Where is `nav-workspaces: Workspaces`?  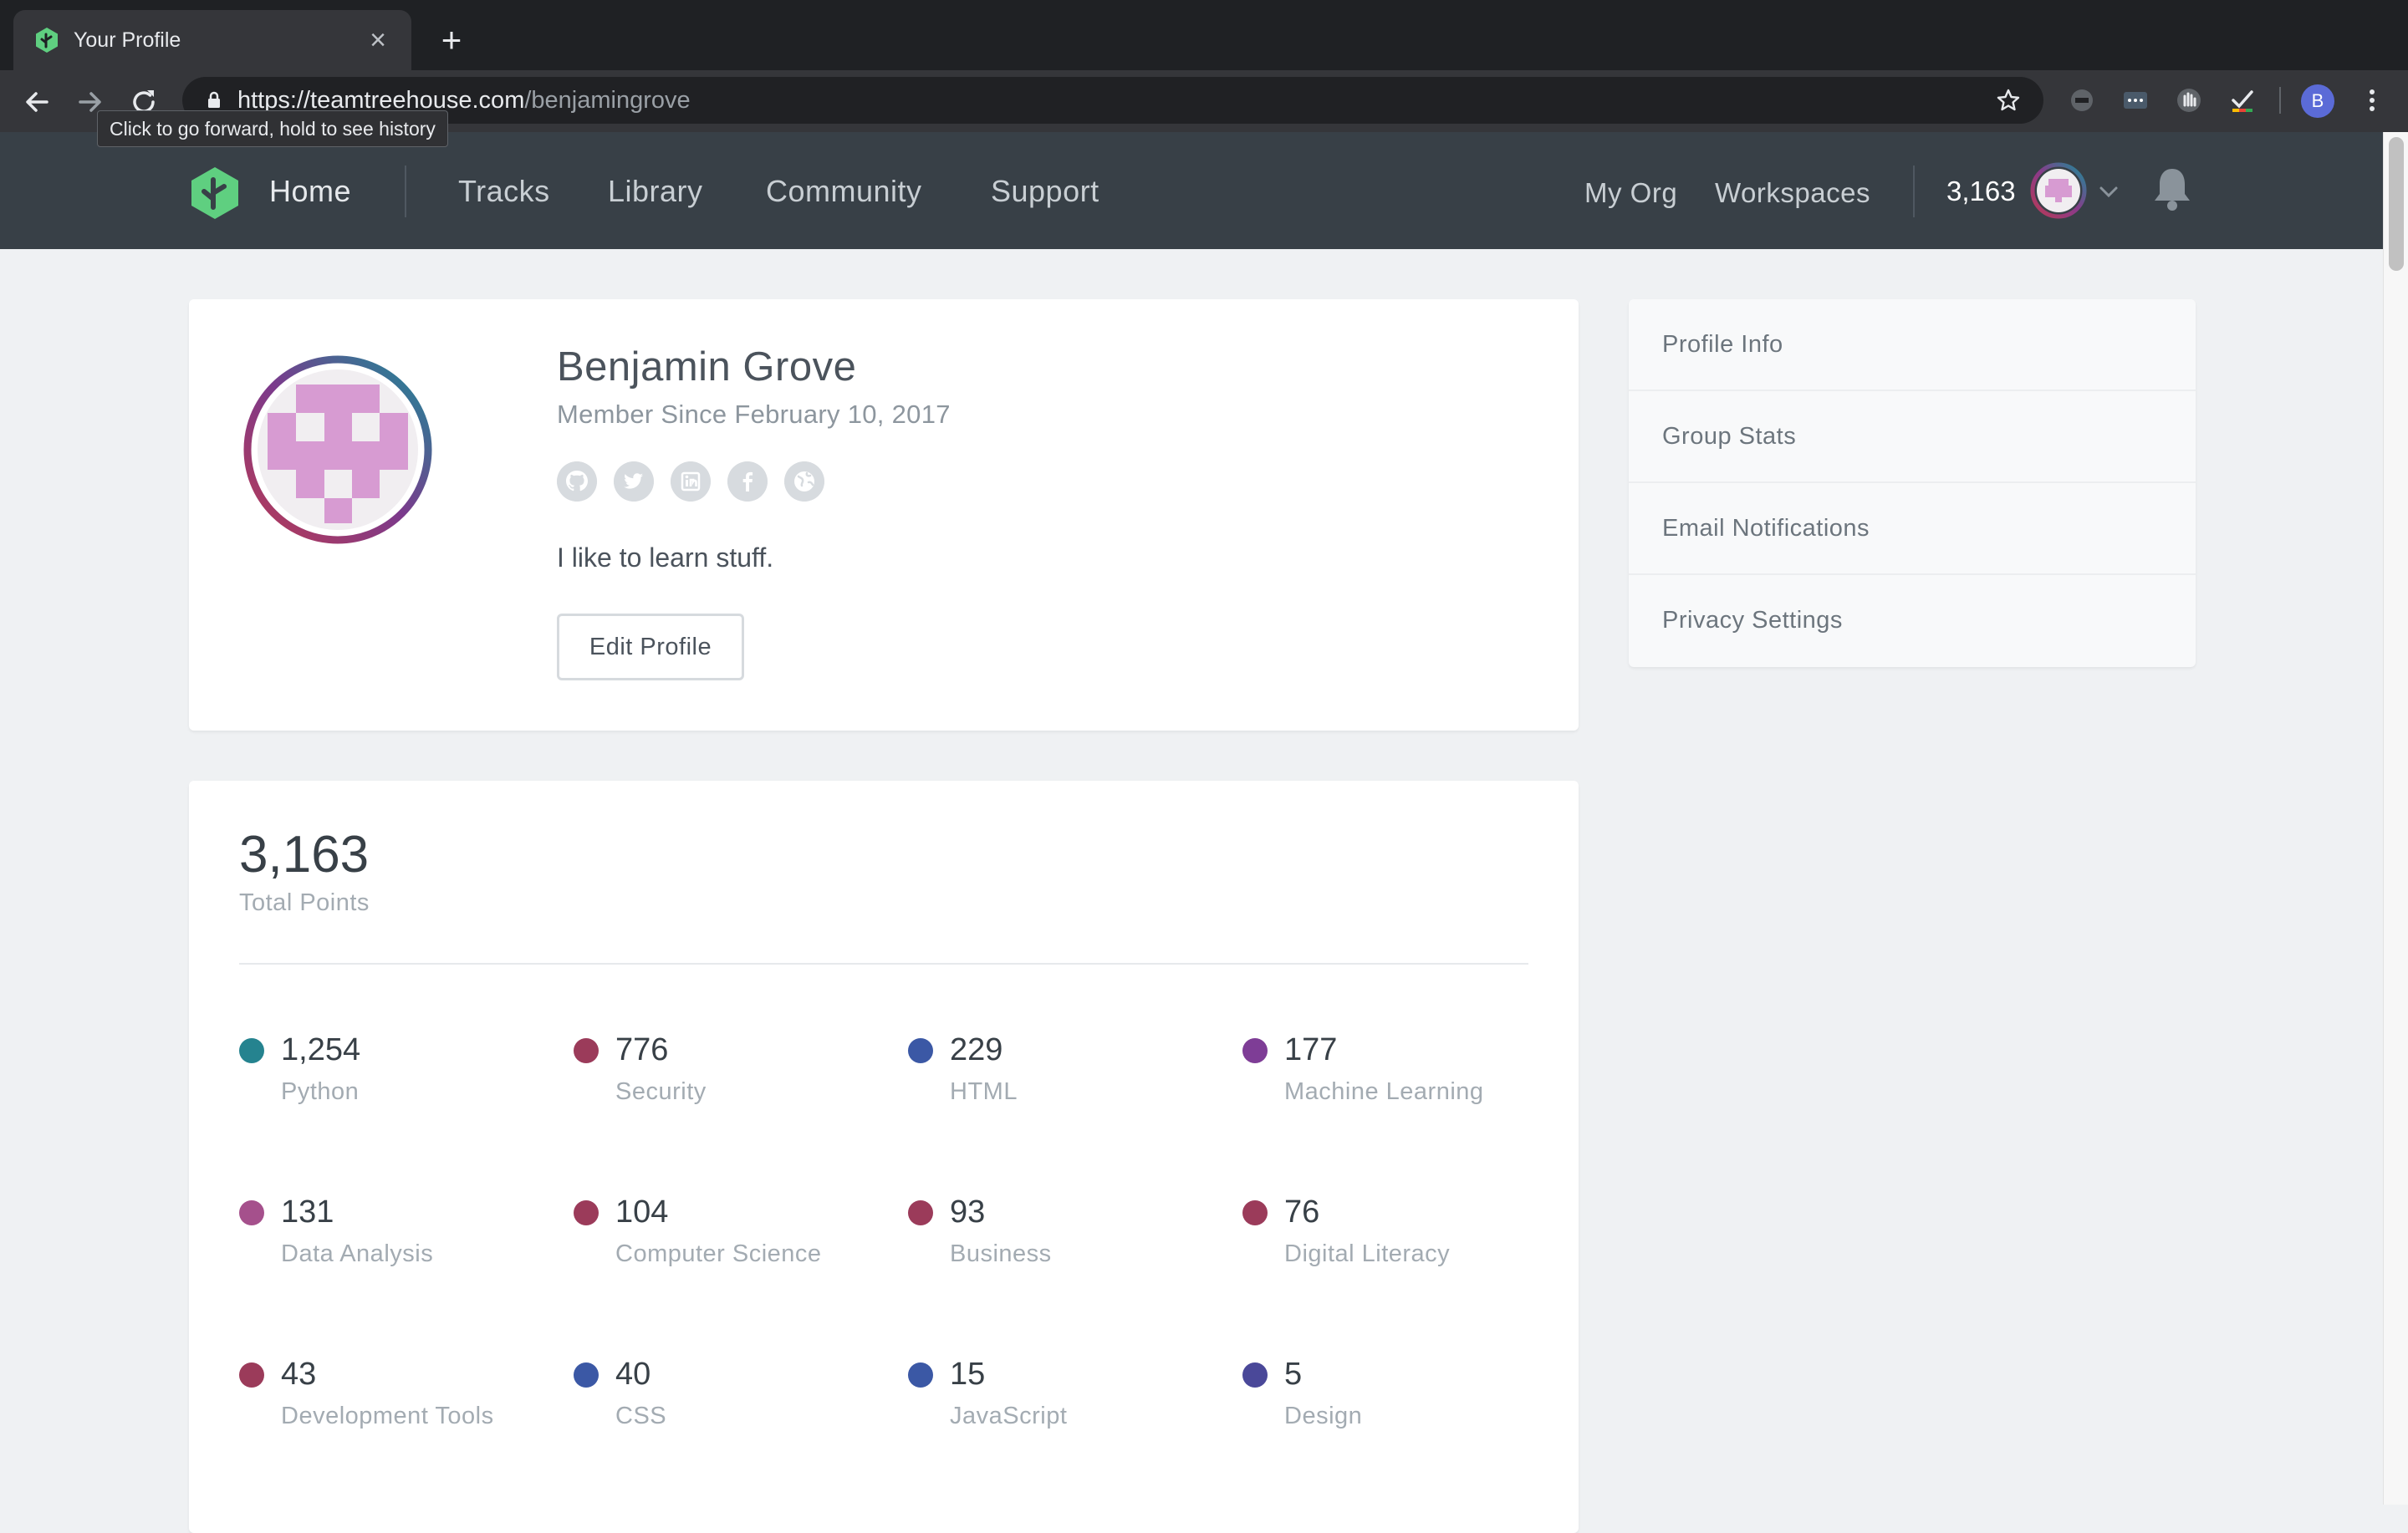
nav-workspaces: Workspaces is located at coordinates (1792, 193).